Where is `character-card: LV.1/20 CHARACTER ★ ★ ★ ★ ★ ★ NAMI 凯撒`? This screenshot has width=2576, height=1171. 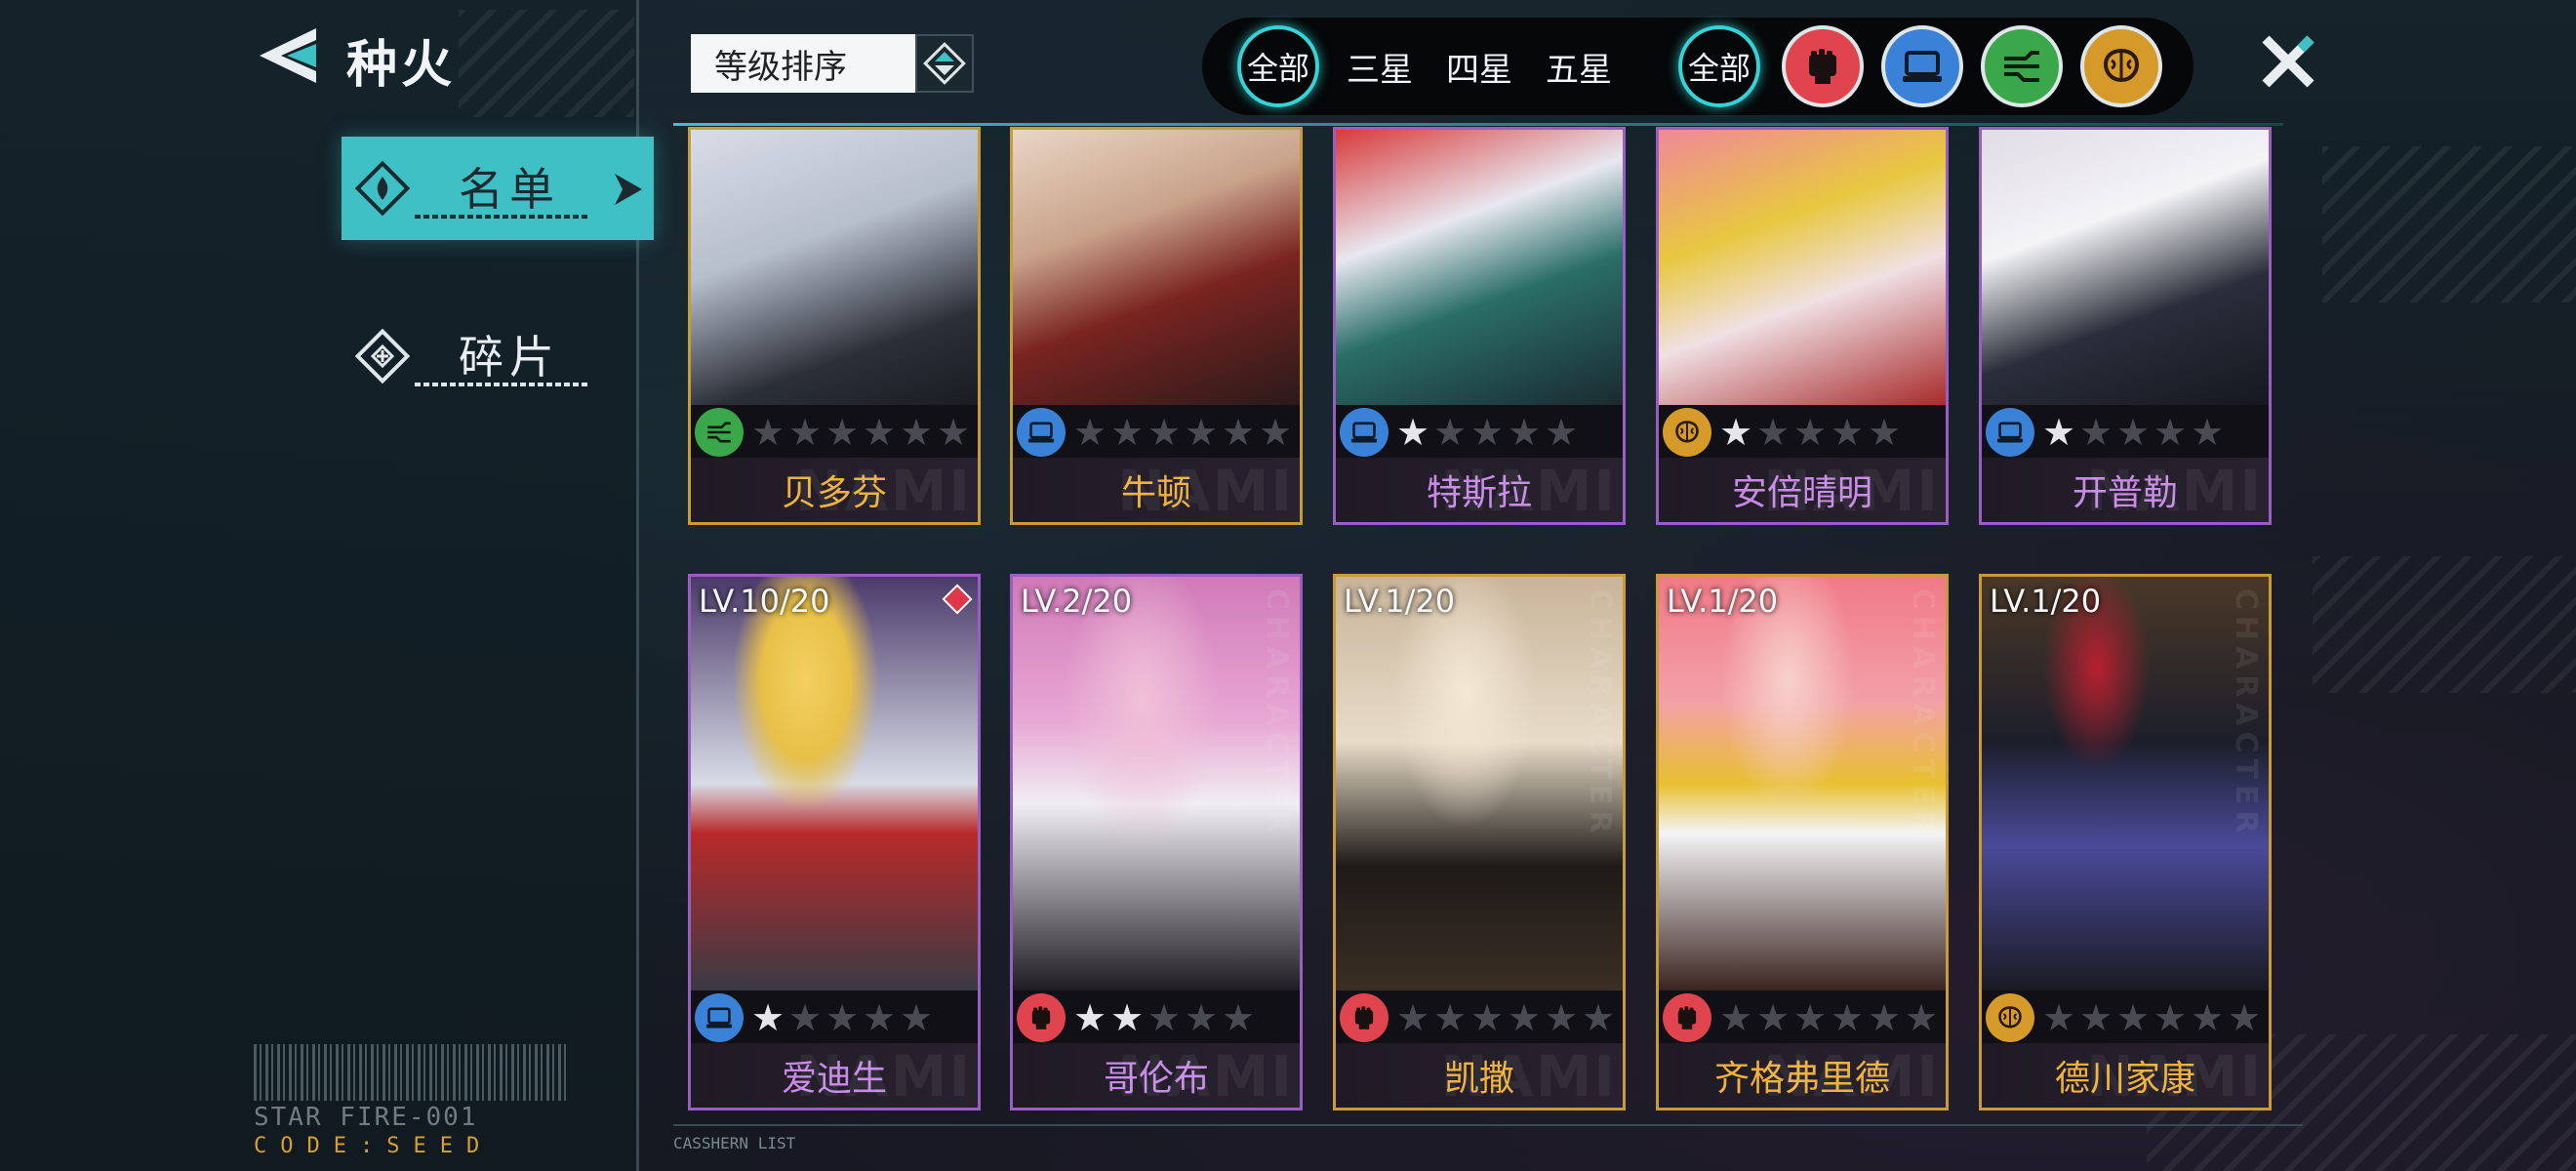
character-card: LV.1/20 CHARACTER ★ ★ ★ ★ ★ ★ NAMI 凯撒 is located at coordinates (1479, 842).